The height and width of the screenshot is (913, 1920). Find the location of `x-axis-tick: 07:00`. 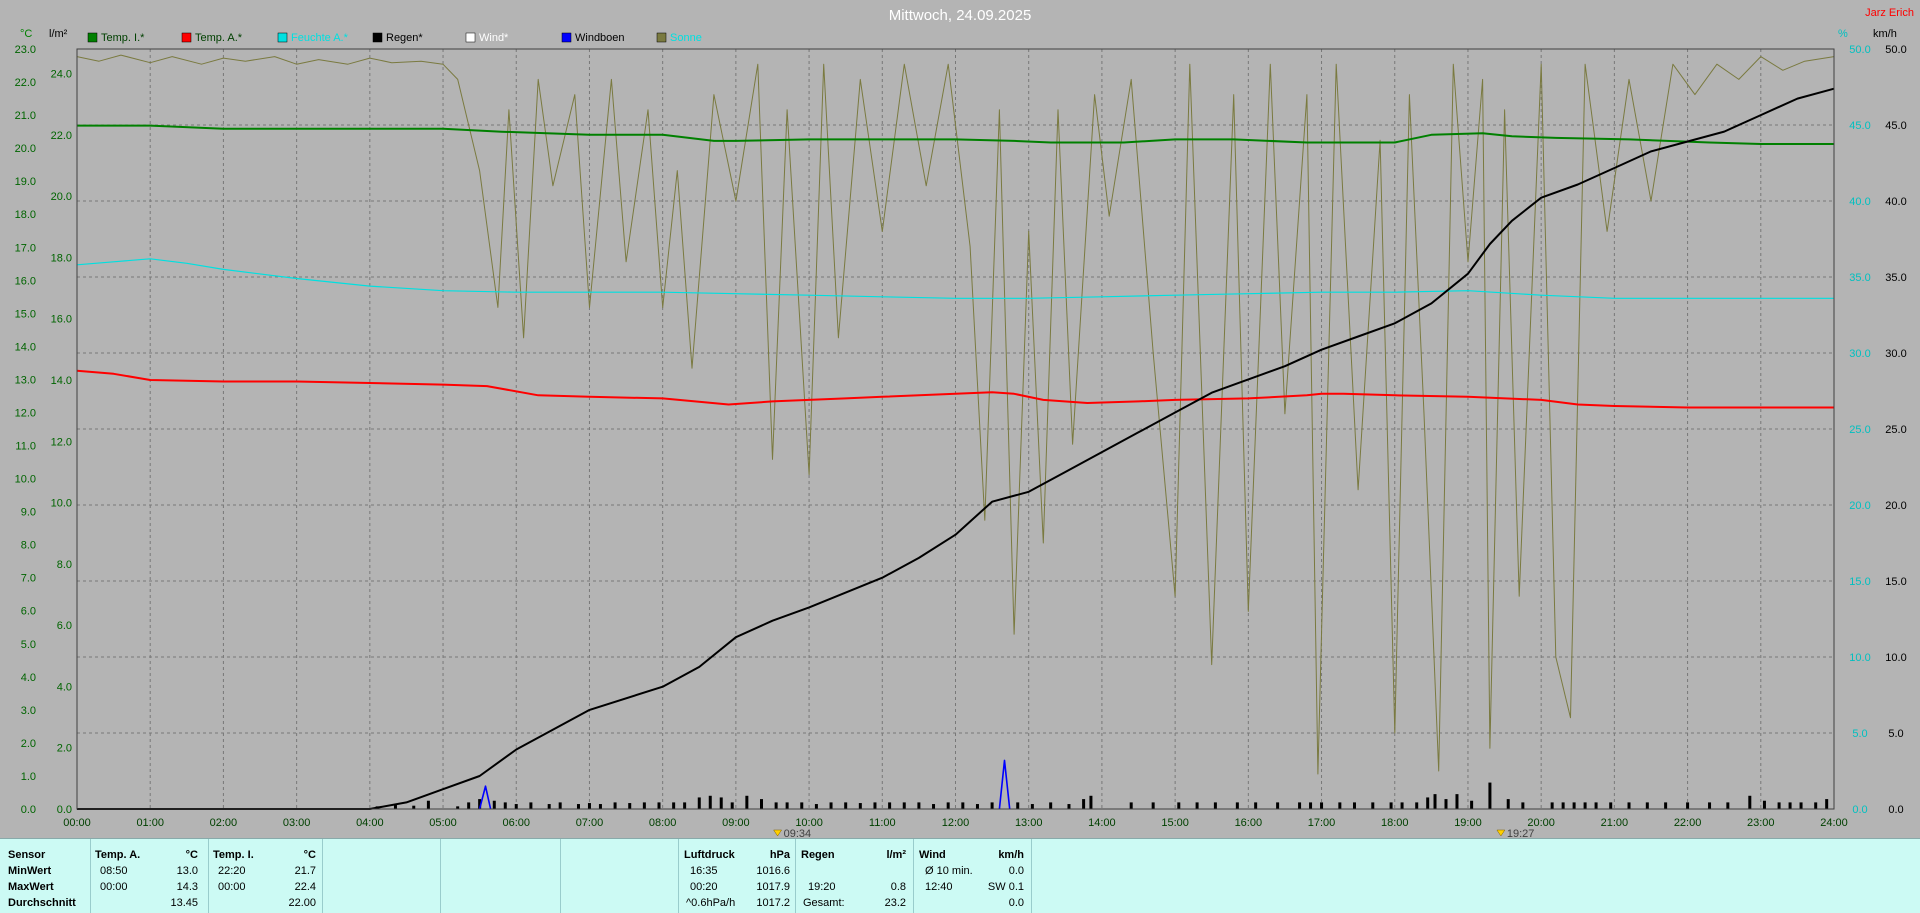

x-axis-tick: 07:00 is located at coordinates (590, 823).